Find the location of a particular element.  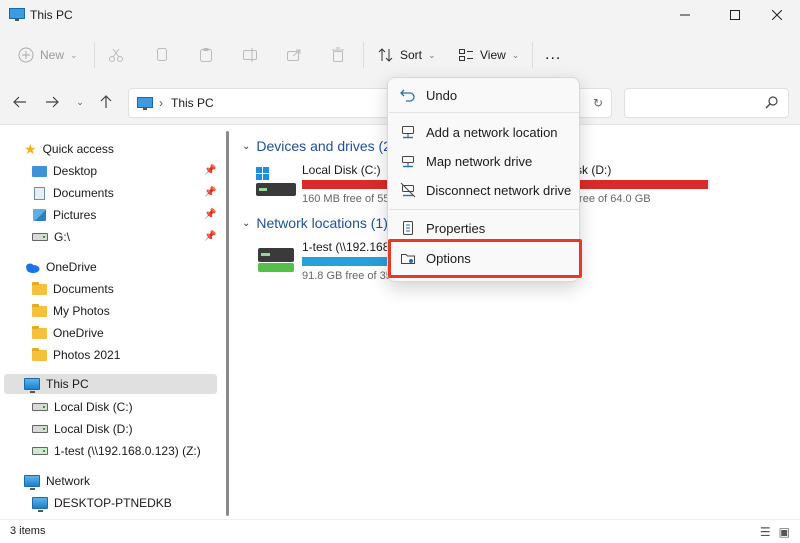

disconnect-drive-icon is located at coordinates (408, 190).